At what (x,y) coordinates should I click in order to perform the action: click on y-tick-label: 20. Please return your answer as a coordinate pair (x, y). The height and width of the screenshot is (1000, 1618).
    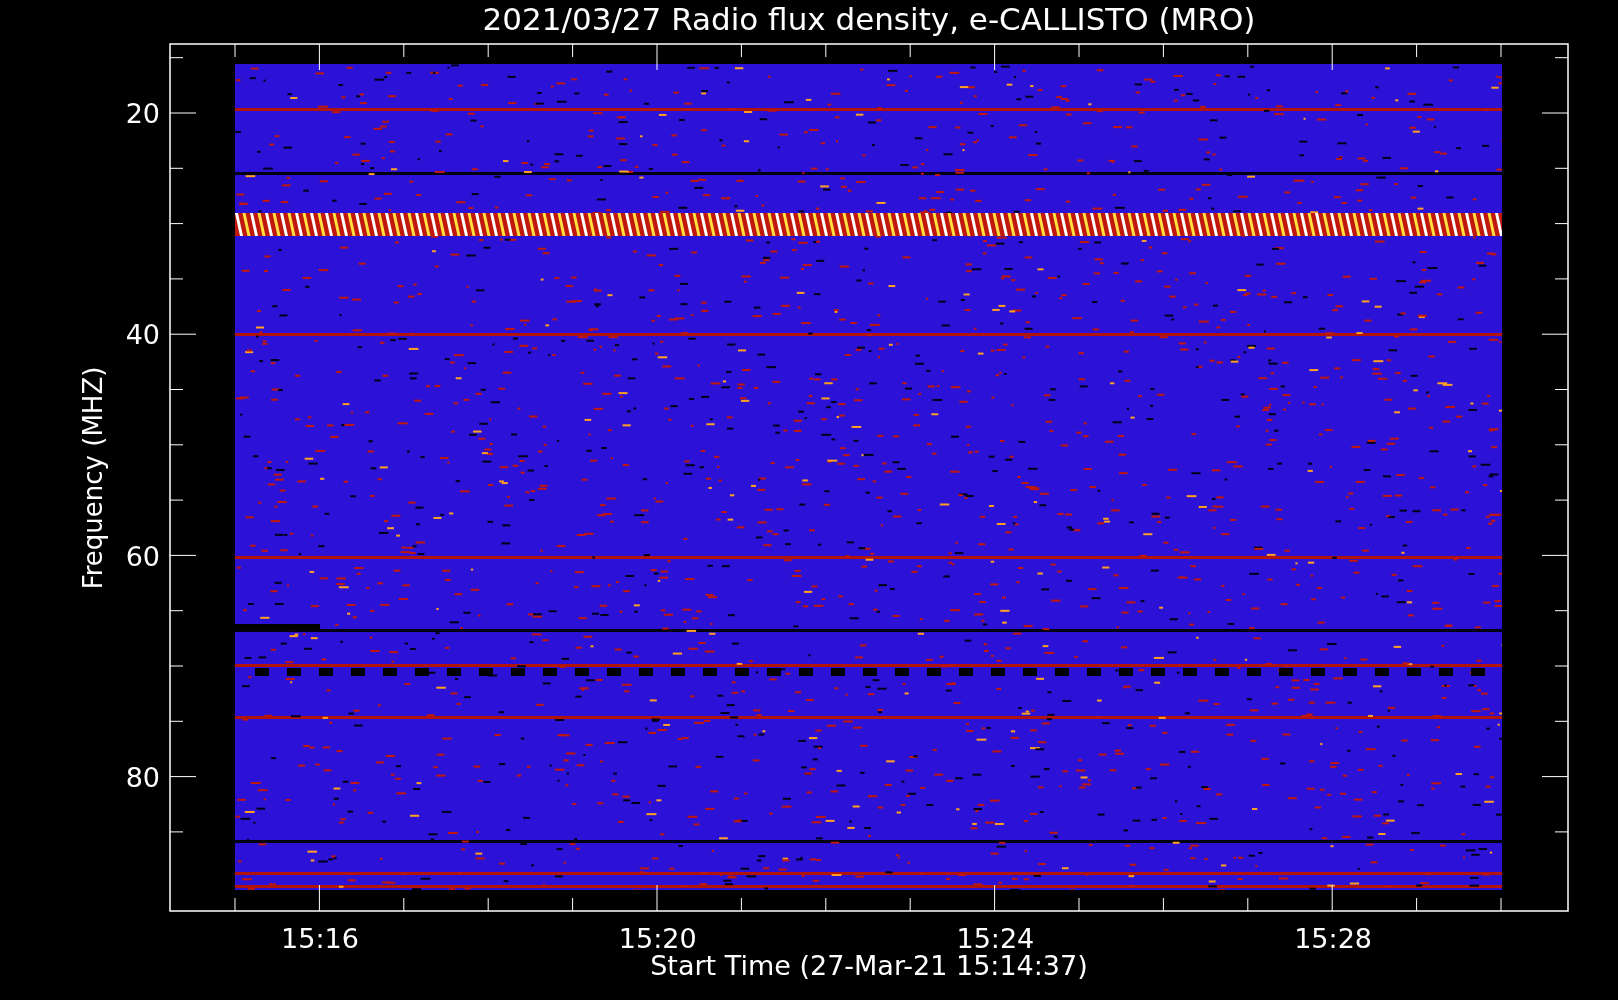
    Looking at the image, I should click on (142, 113).